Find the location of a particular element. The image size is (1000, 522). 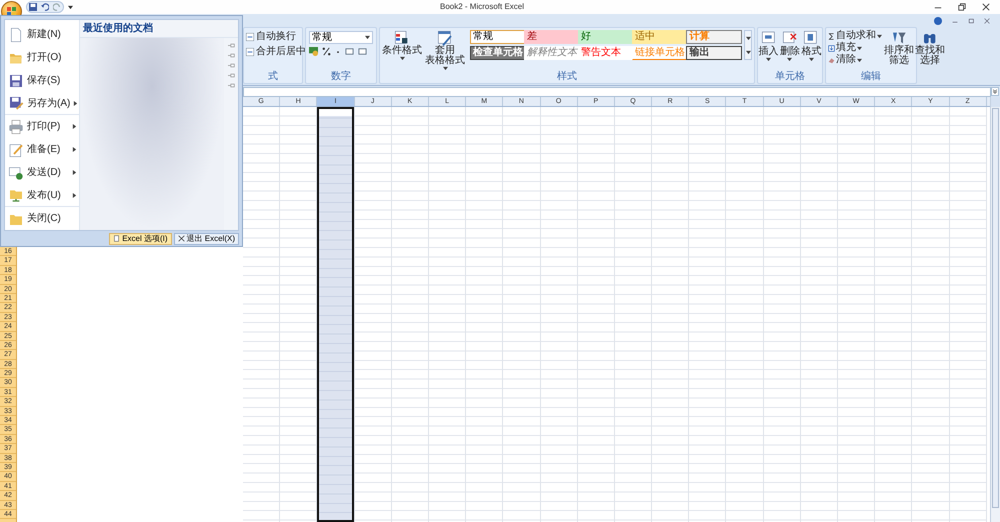

ribbon-button: 清除 is located at coordinates (855, 60).